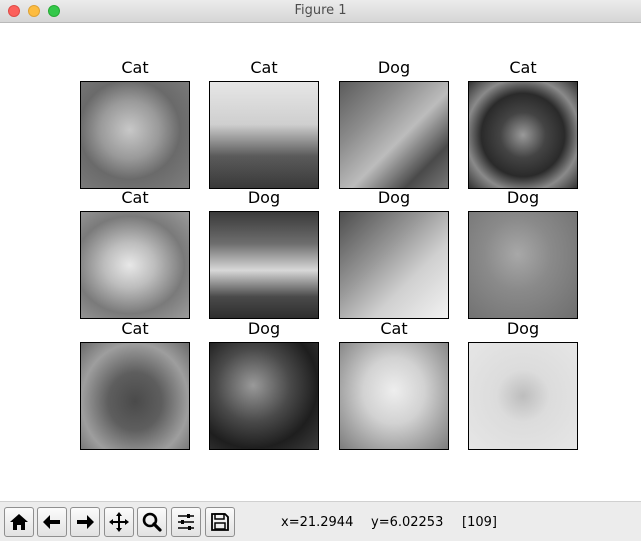 This screenshot has height=541, width=641. I want to click on cursor-x-readout: x=21.2944, so click(317, 522).